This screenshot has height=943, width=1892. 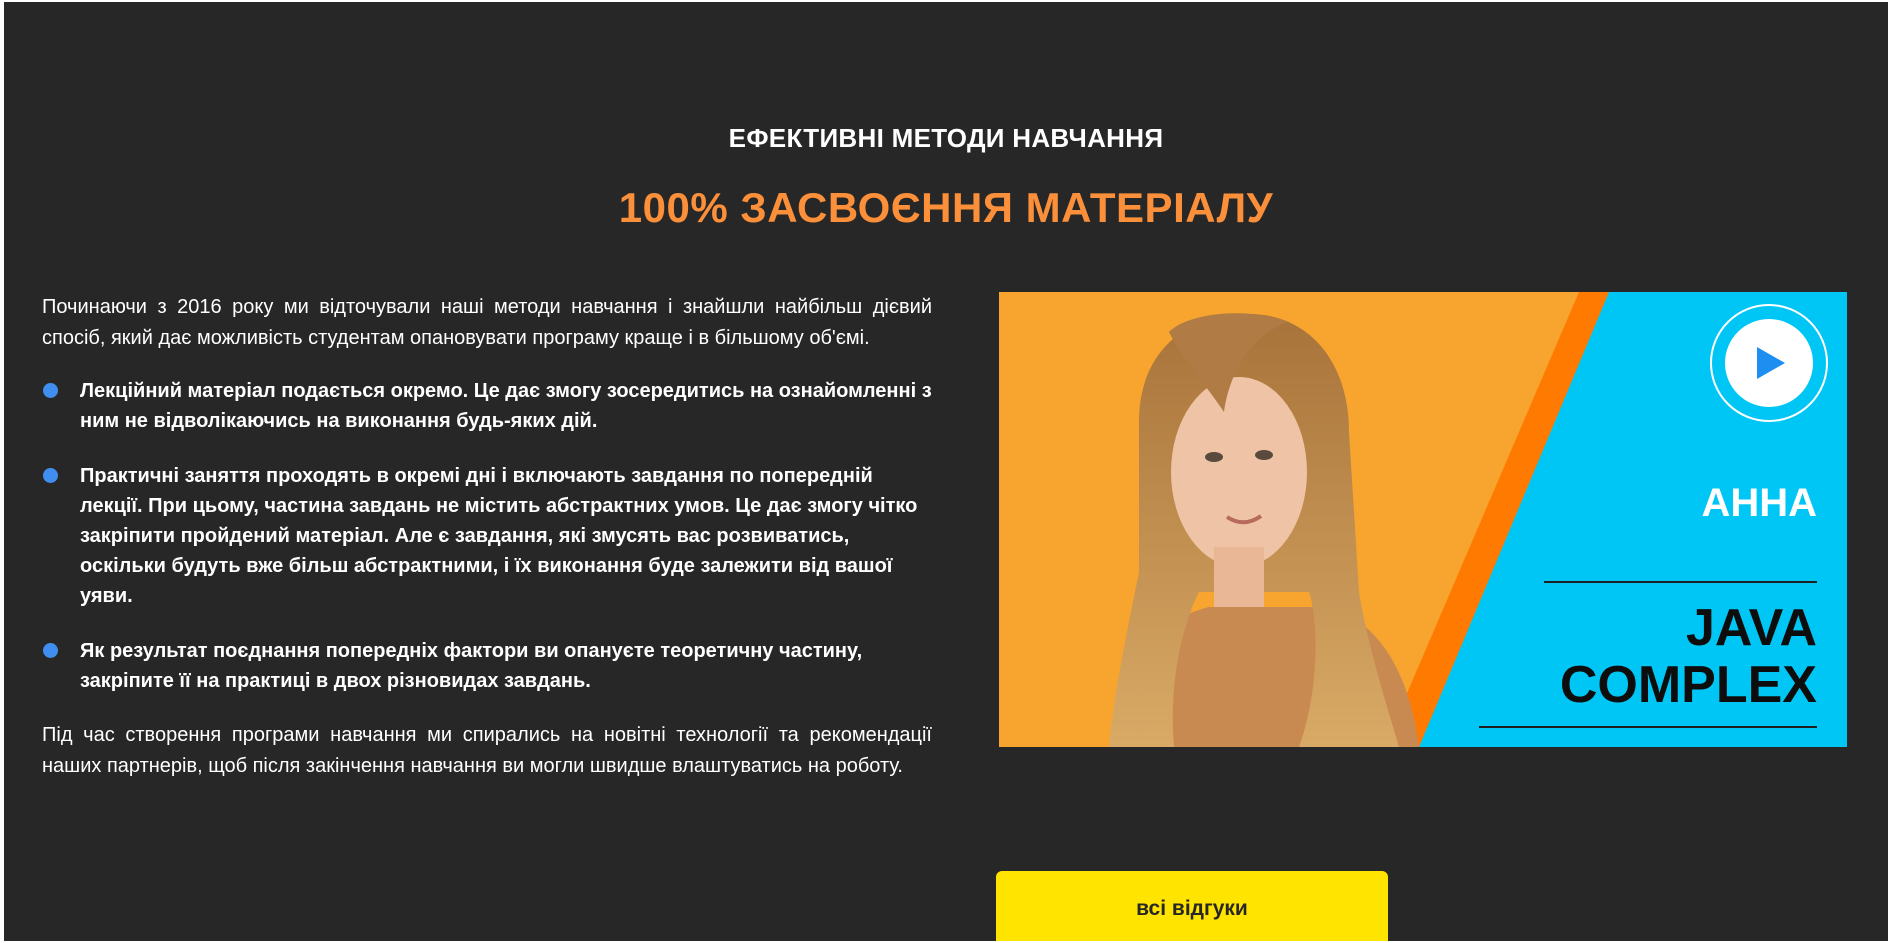 I want to click on student-name: АННА, so click(x=1759, y=503).